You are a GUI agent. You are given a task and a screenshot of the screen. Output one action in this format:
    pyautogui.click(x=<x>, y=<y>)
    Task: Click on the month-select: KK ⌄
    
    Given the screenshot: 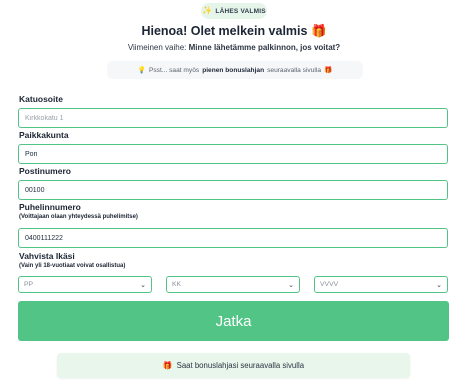 What is the action you would take?
    pyautogui.click(x=233, y=284)
    